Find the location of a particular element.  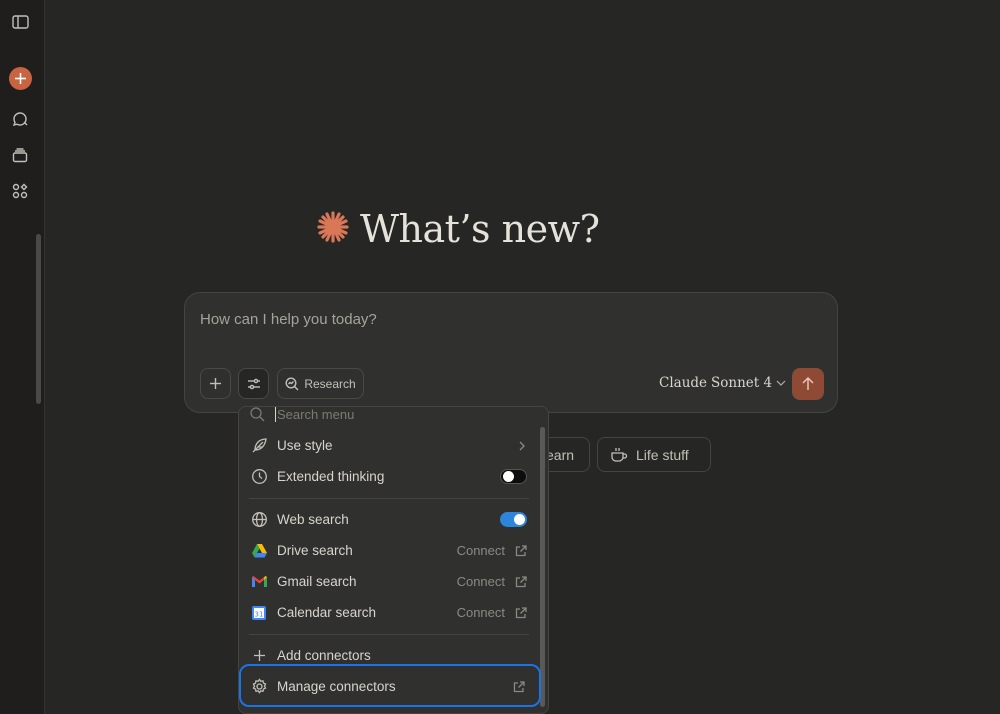

new-chat-button is located at coordinates (20, 78).